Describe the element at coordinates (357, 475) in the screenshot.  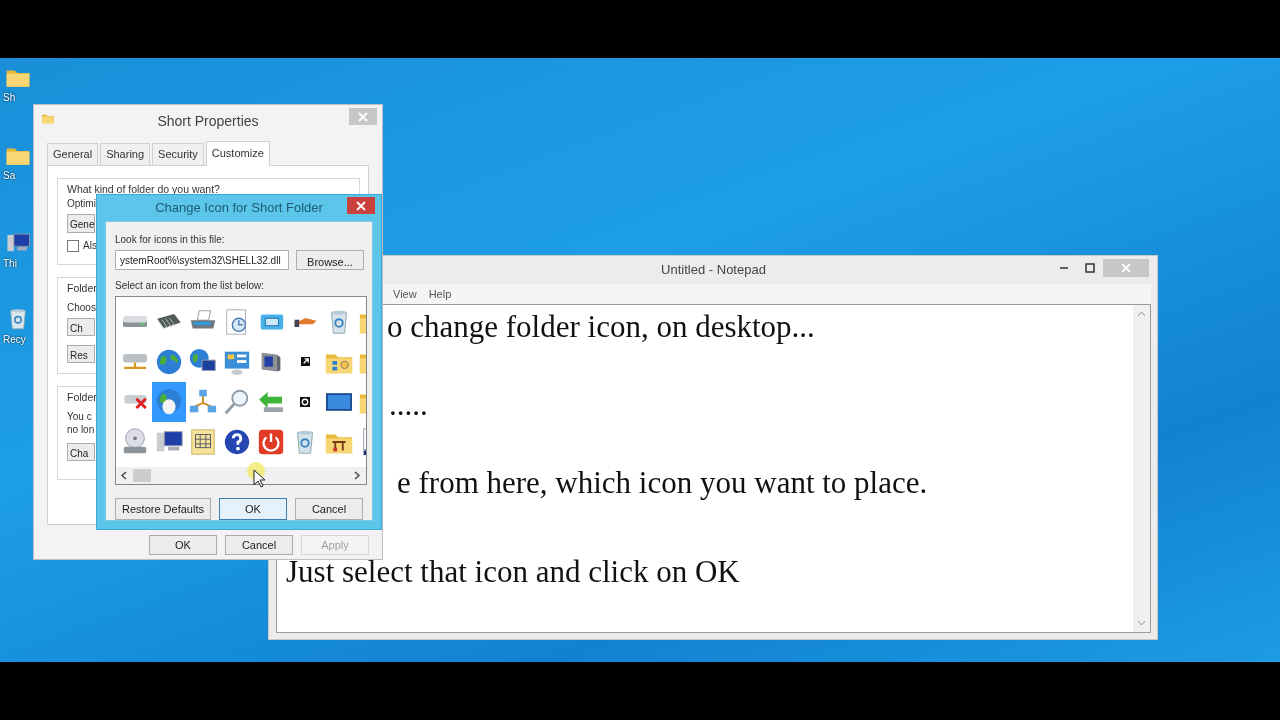
I see `scroll-right-icon` at that location.